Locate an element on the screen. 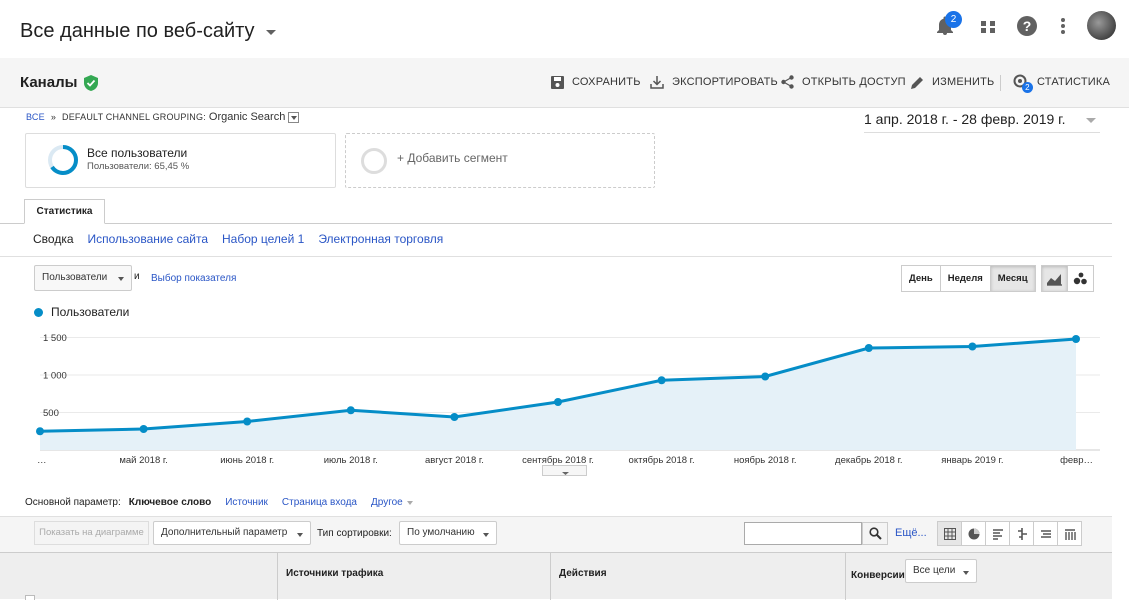 The width and height of the screenshot is (1129, 600). edit-button: ИЗМЕНИТЬ is located at coordinates (952, 82).